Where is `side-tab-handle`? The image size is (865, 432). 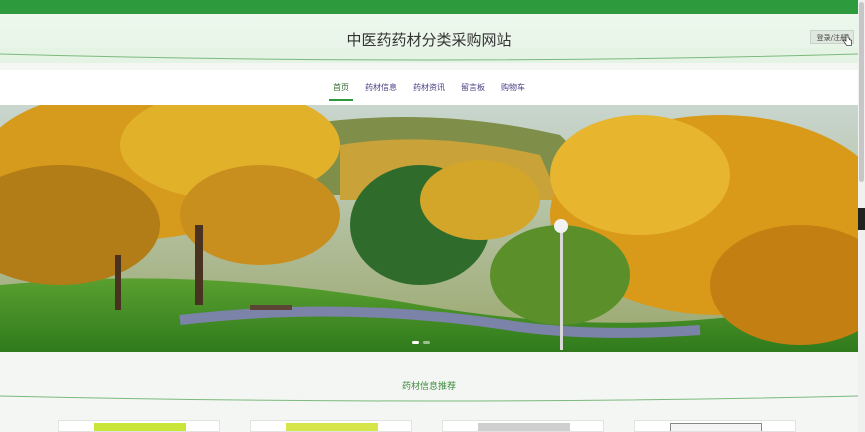
side-tab-handle is located at coordinates (861, 219).